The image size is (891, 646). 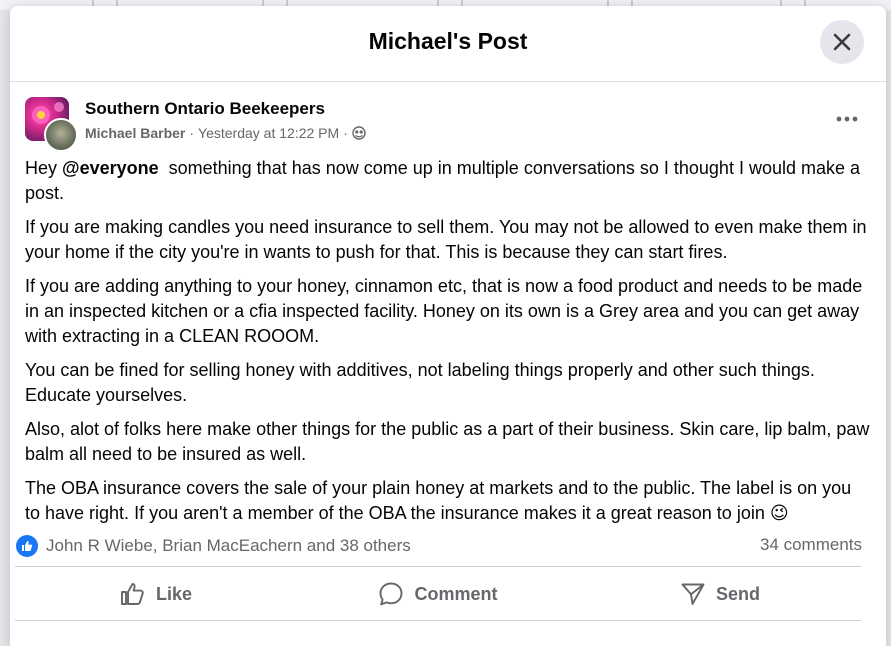 What do you see at coordinates (174, 593) in the screenshot?
I see `like-label: Like` at bounding box center [174, 593].